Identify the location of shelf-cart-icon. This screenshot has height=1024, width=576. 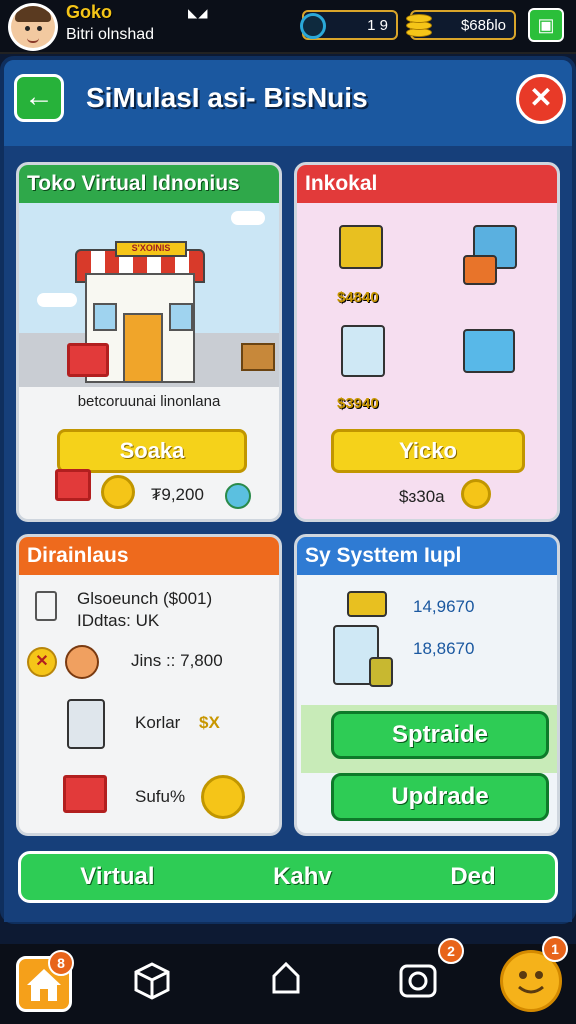
(86, 724).